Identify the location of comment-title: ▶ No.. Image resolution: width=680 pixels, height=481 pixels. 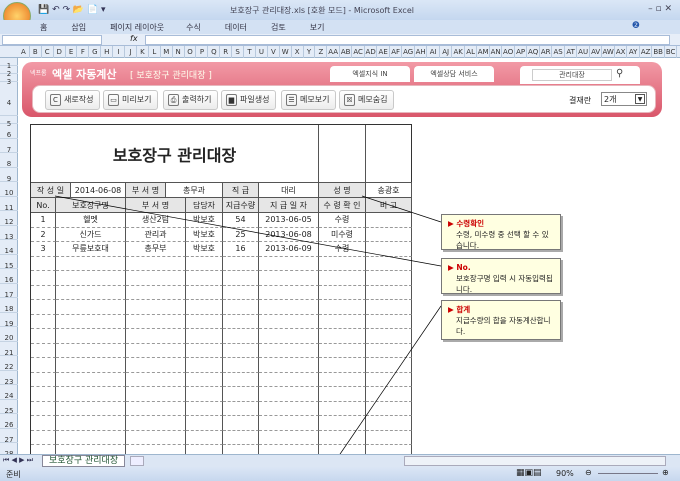
(501, 267).